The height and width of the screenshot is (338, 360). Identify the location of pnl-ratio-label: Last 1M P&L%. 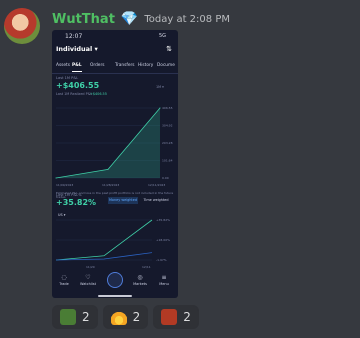
(69, 195).